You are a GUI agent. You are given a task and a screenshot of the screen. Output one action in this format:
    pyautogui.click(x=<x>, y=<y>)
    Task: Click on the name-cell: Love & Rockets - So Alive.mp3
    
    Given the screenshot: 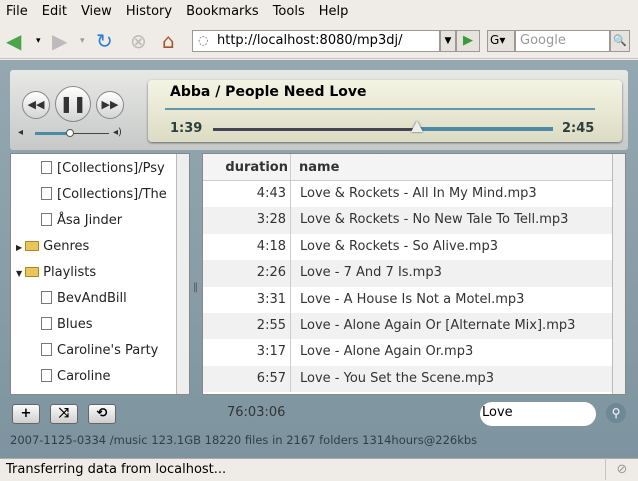 What is the action you would take?
    pyautogui.click(x=399, y=246)
    